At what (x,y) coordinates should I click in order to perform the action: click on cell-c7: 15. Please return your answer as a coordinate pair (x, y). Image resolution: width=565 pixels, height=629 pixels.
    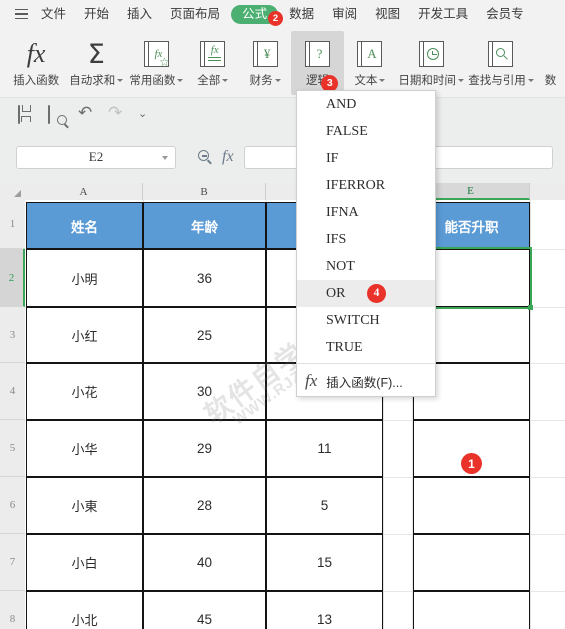
    Looking at the image, I should click on (324, 562).